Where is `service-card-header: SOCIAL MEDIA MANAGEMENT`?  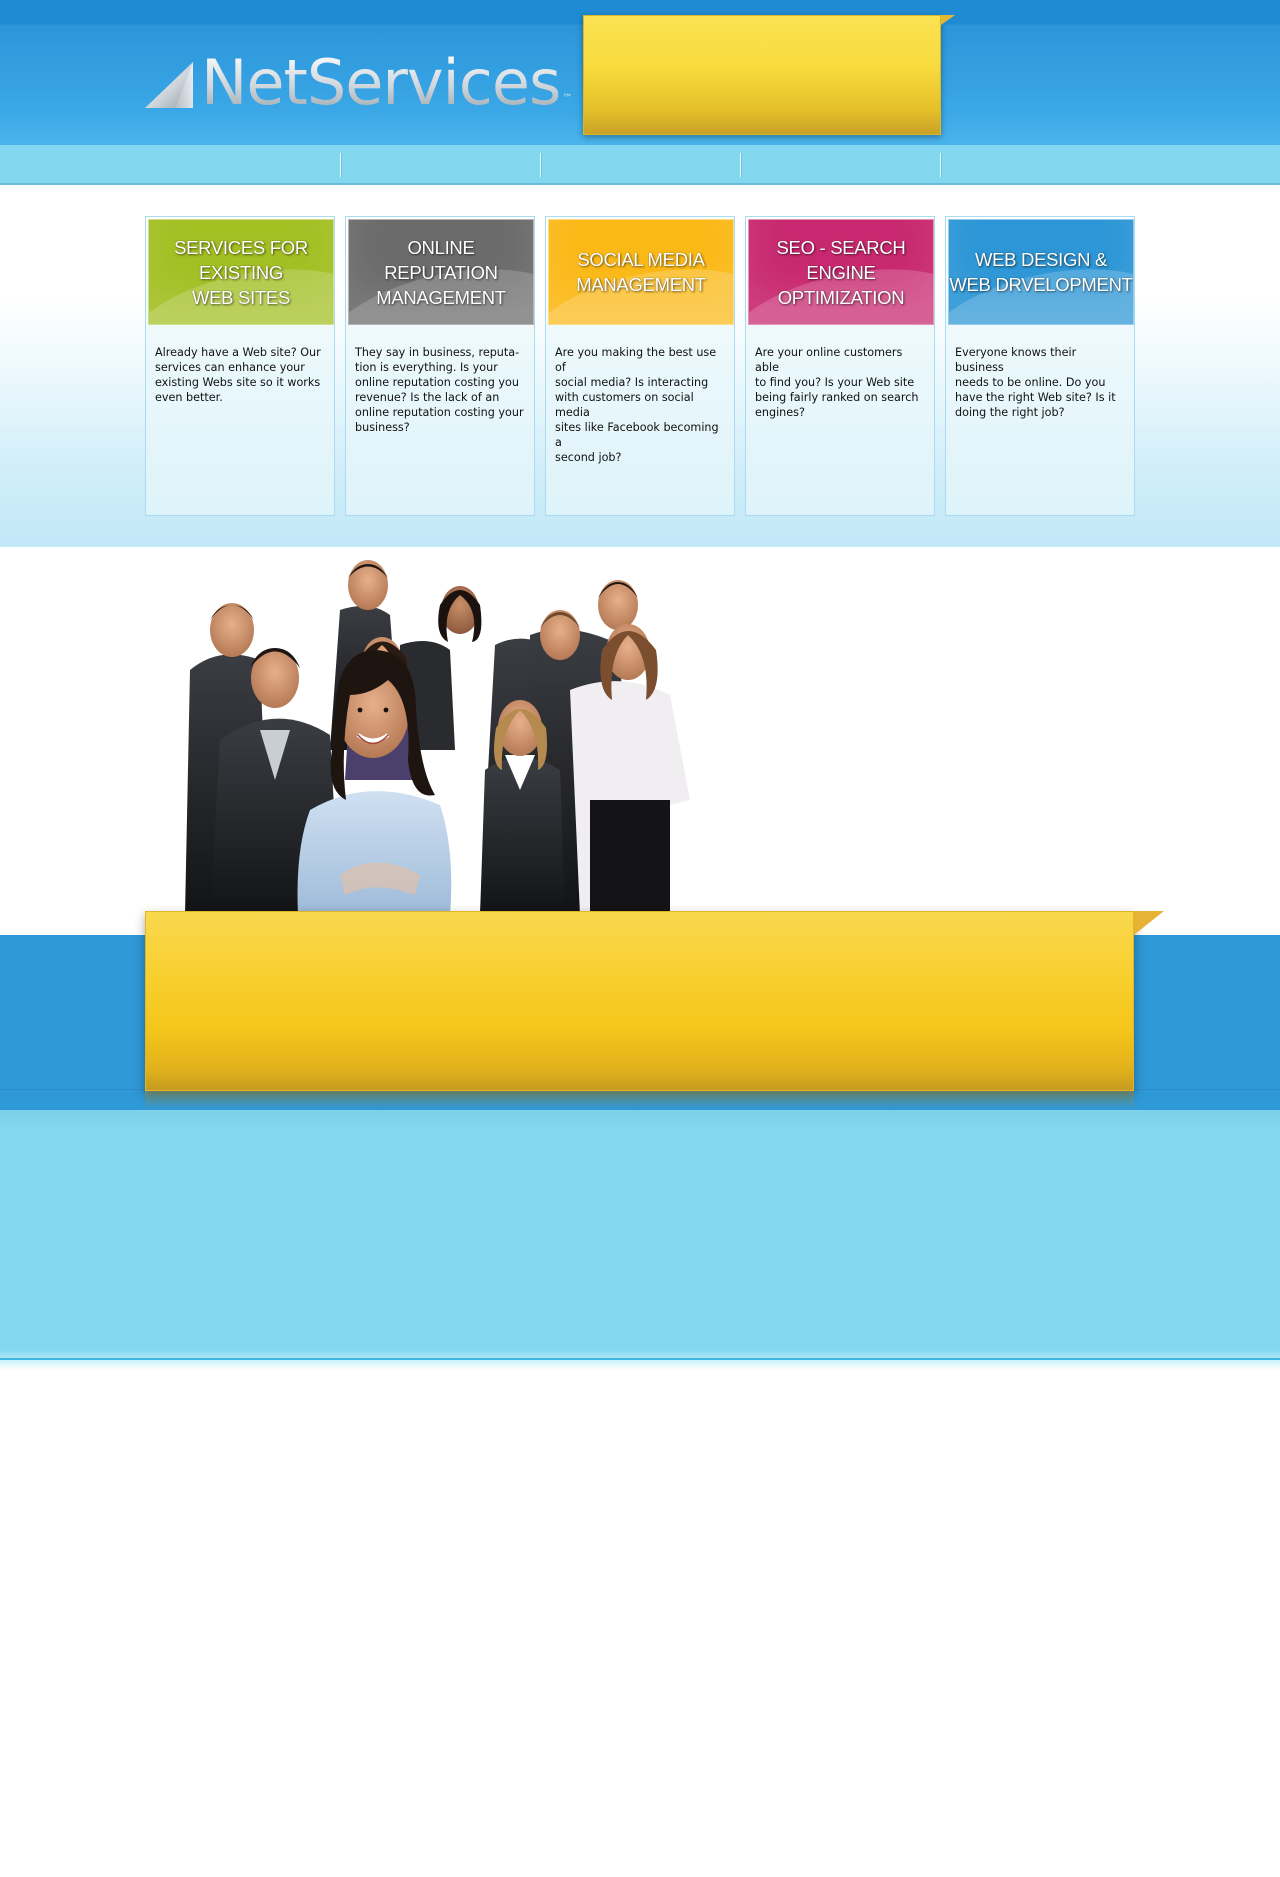
service-card-header: SOCIAL MEDIA MANAGEMENT is located at coordinates (641, 272).